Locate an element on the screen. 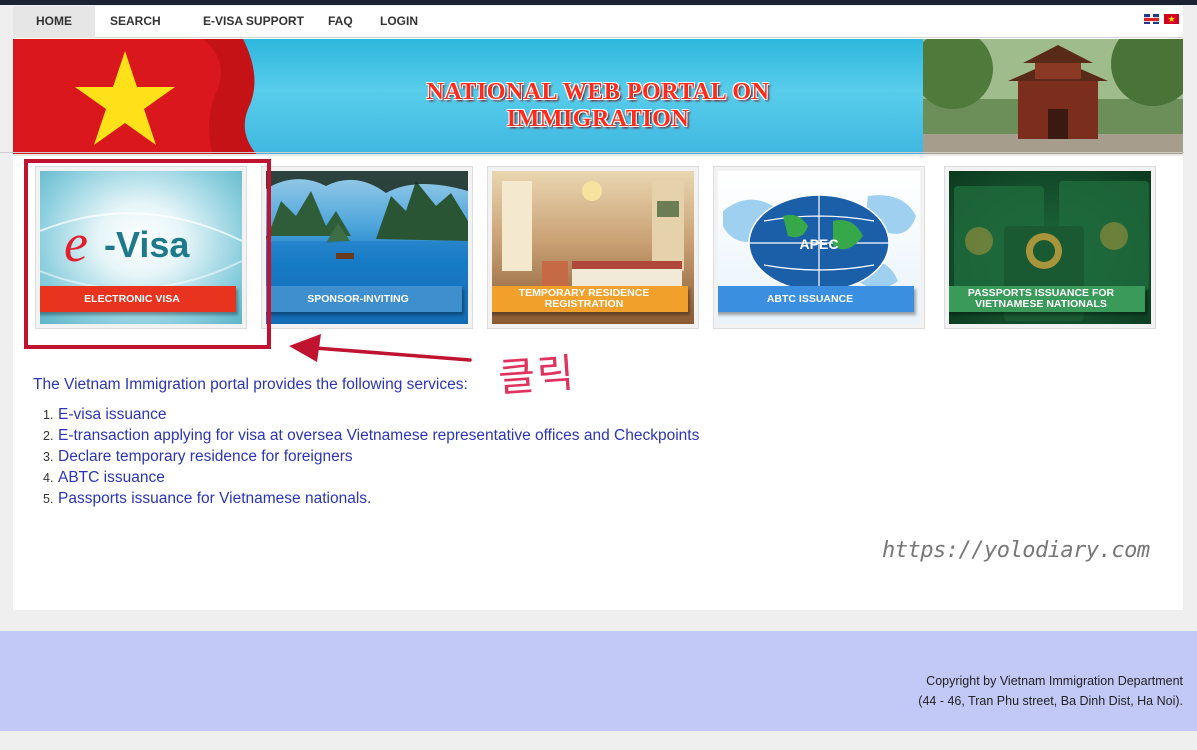 The image size is (1197, 750). tile-label-sponsor-inviting: SPONSOR-INVITING is located at coordinates (364, 299).